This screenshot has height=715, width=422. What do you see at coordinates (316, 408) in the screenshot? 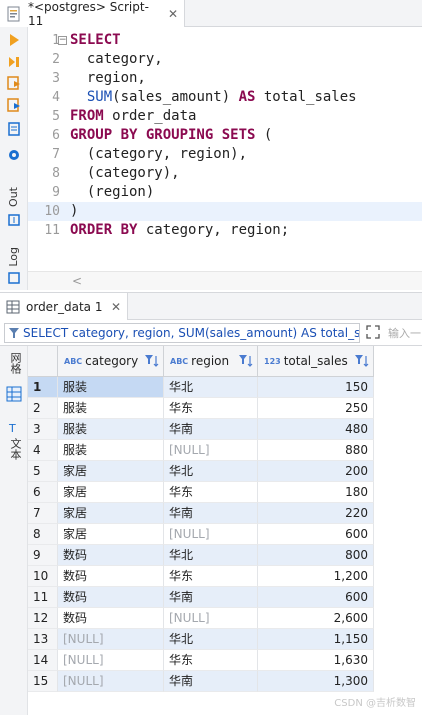
I see `cell-total-sales: 250` at bounding box center [316, 408].